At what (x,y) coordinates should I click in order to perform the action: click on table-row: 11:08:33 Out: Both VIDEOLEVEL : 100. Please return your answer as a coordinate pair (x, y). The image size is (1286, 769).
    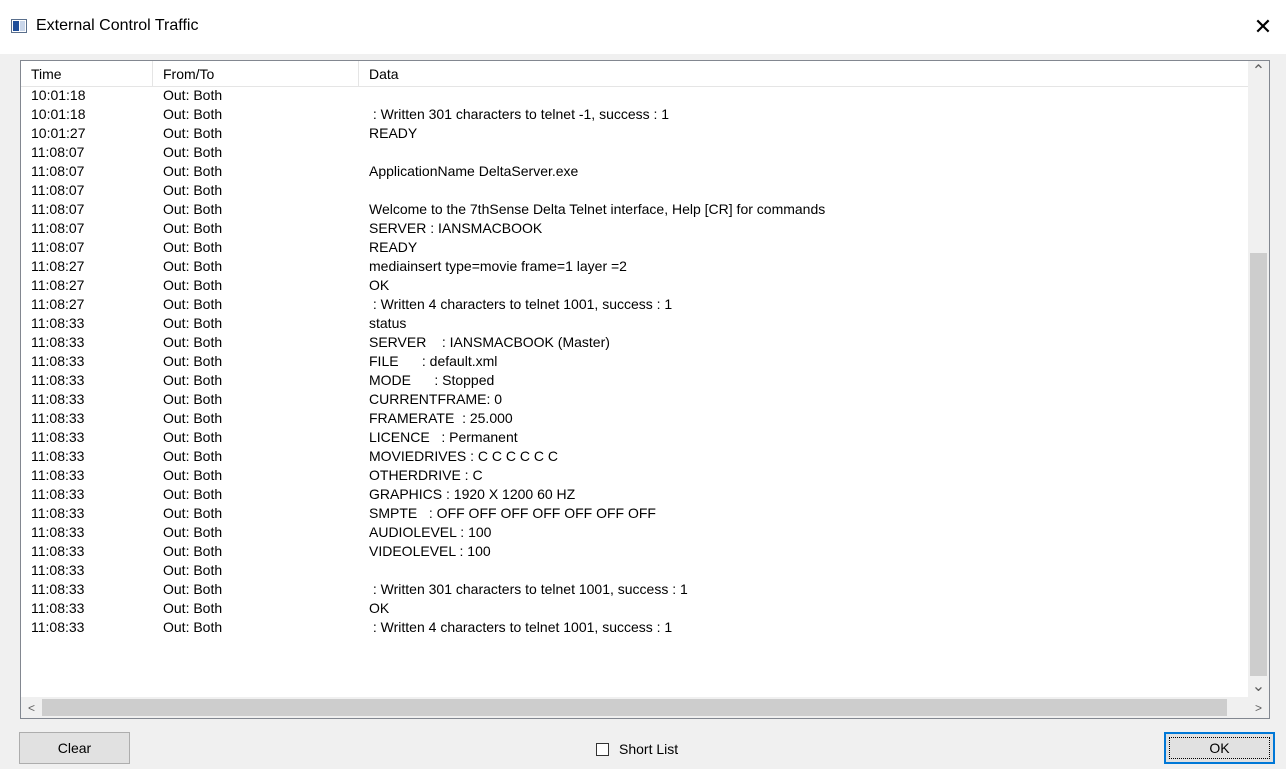
    Looking at the image, I should click on (635, 551).